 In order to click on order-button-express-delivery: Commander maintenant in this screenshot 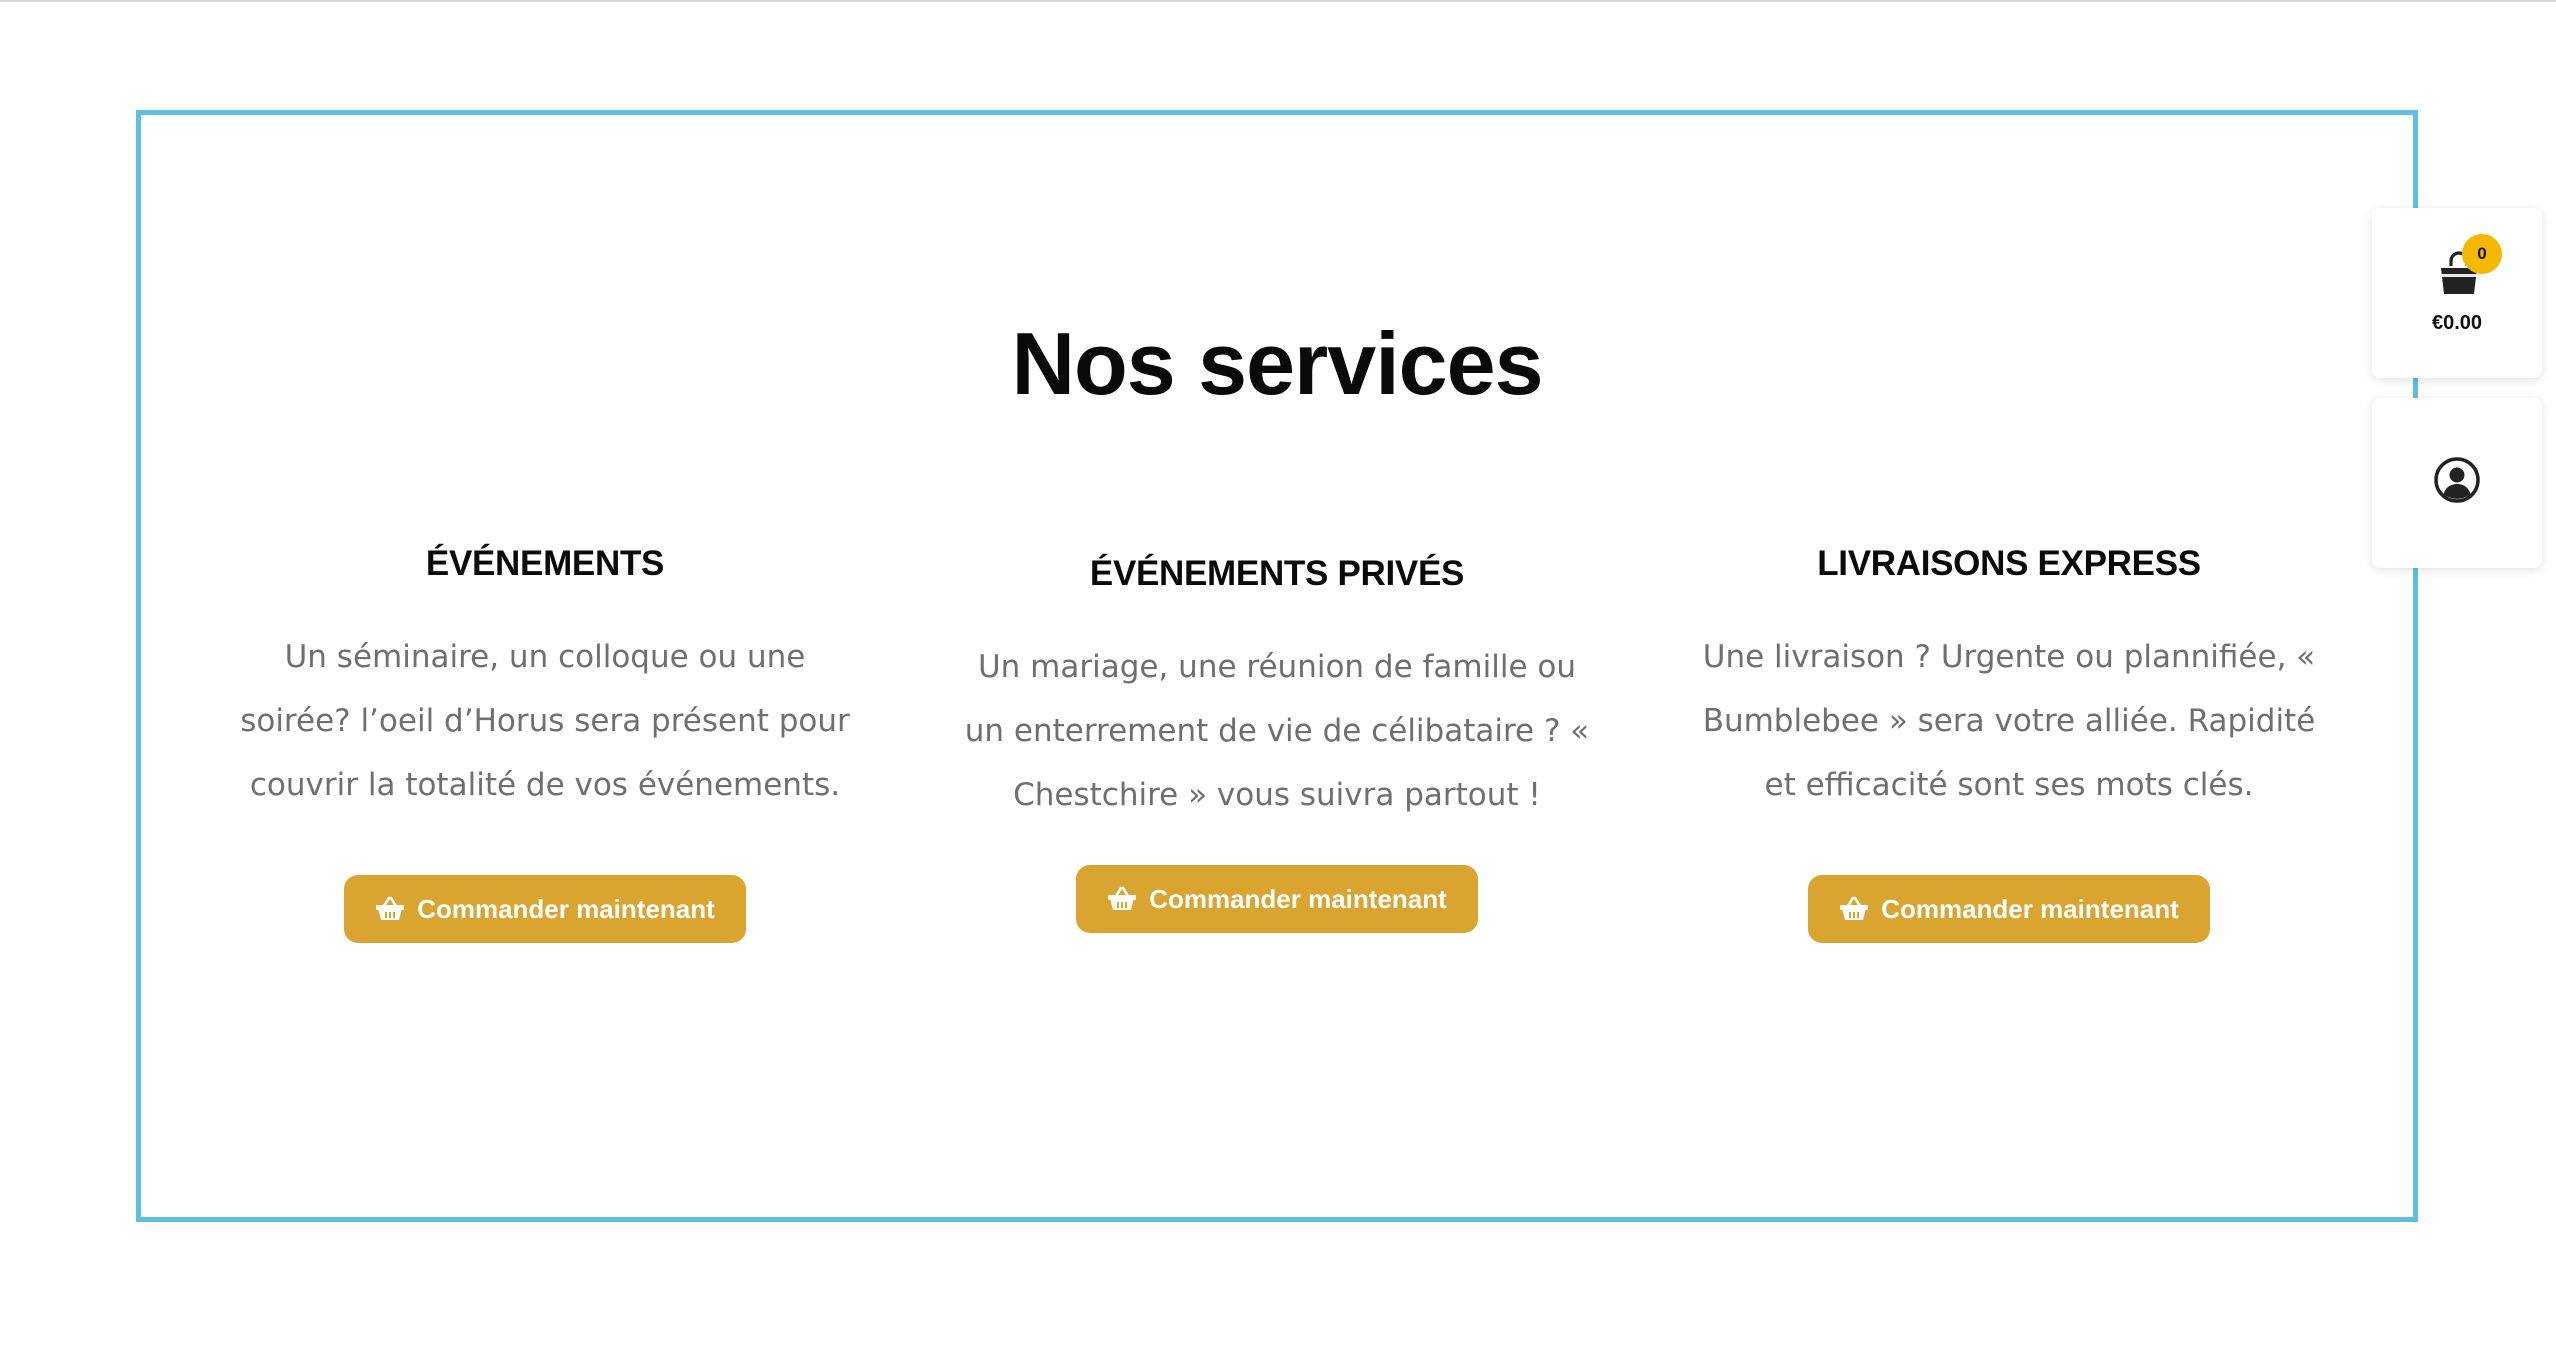, I will do `click(2009, 909)`.